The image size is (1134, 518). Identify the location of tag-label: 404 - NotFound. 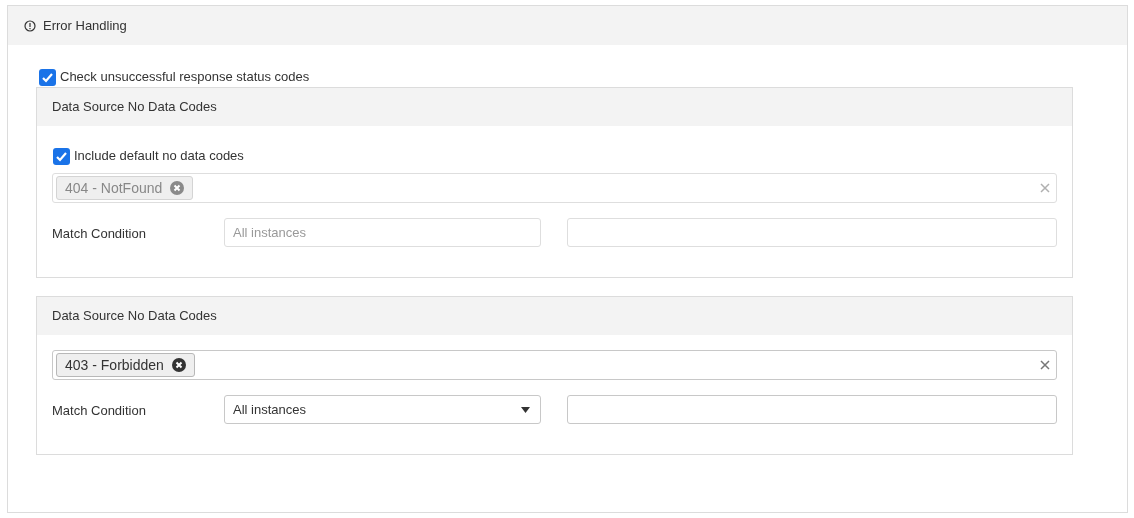
(114, 188).